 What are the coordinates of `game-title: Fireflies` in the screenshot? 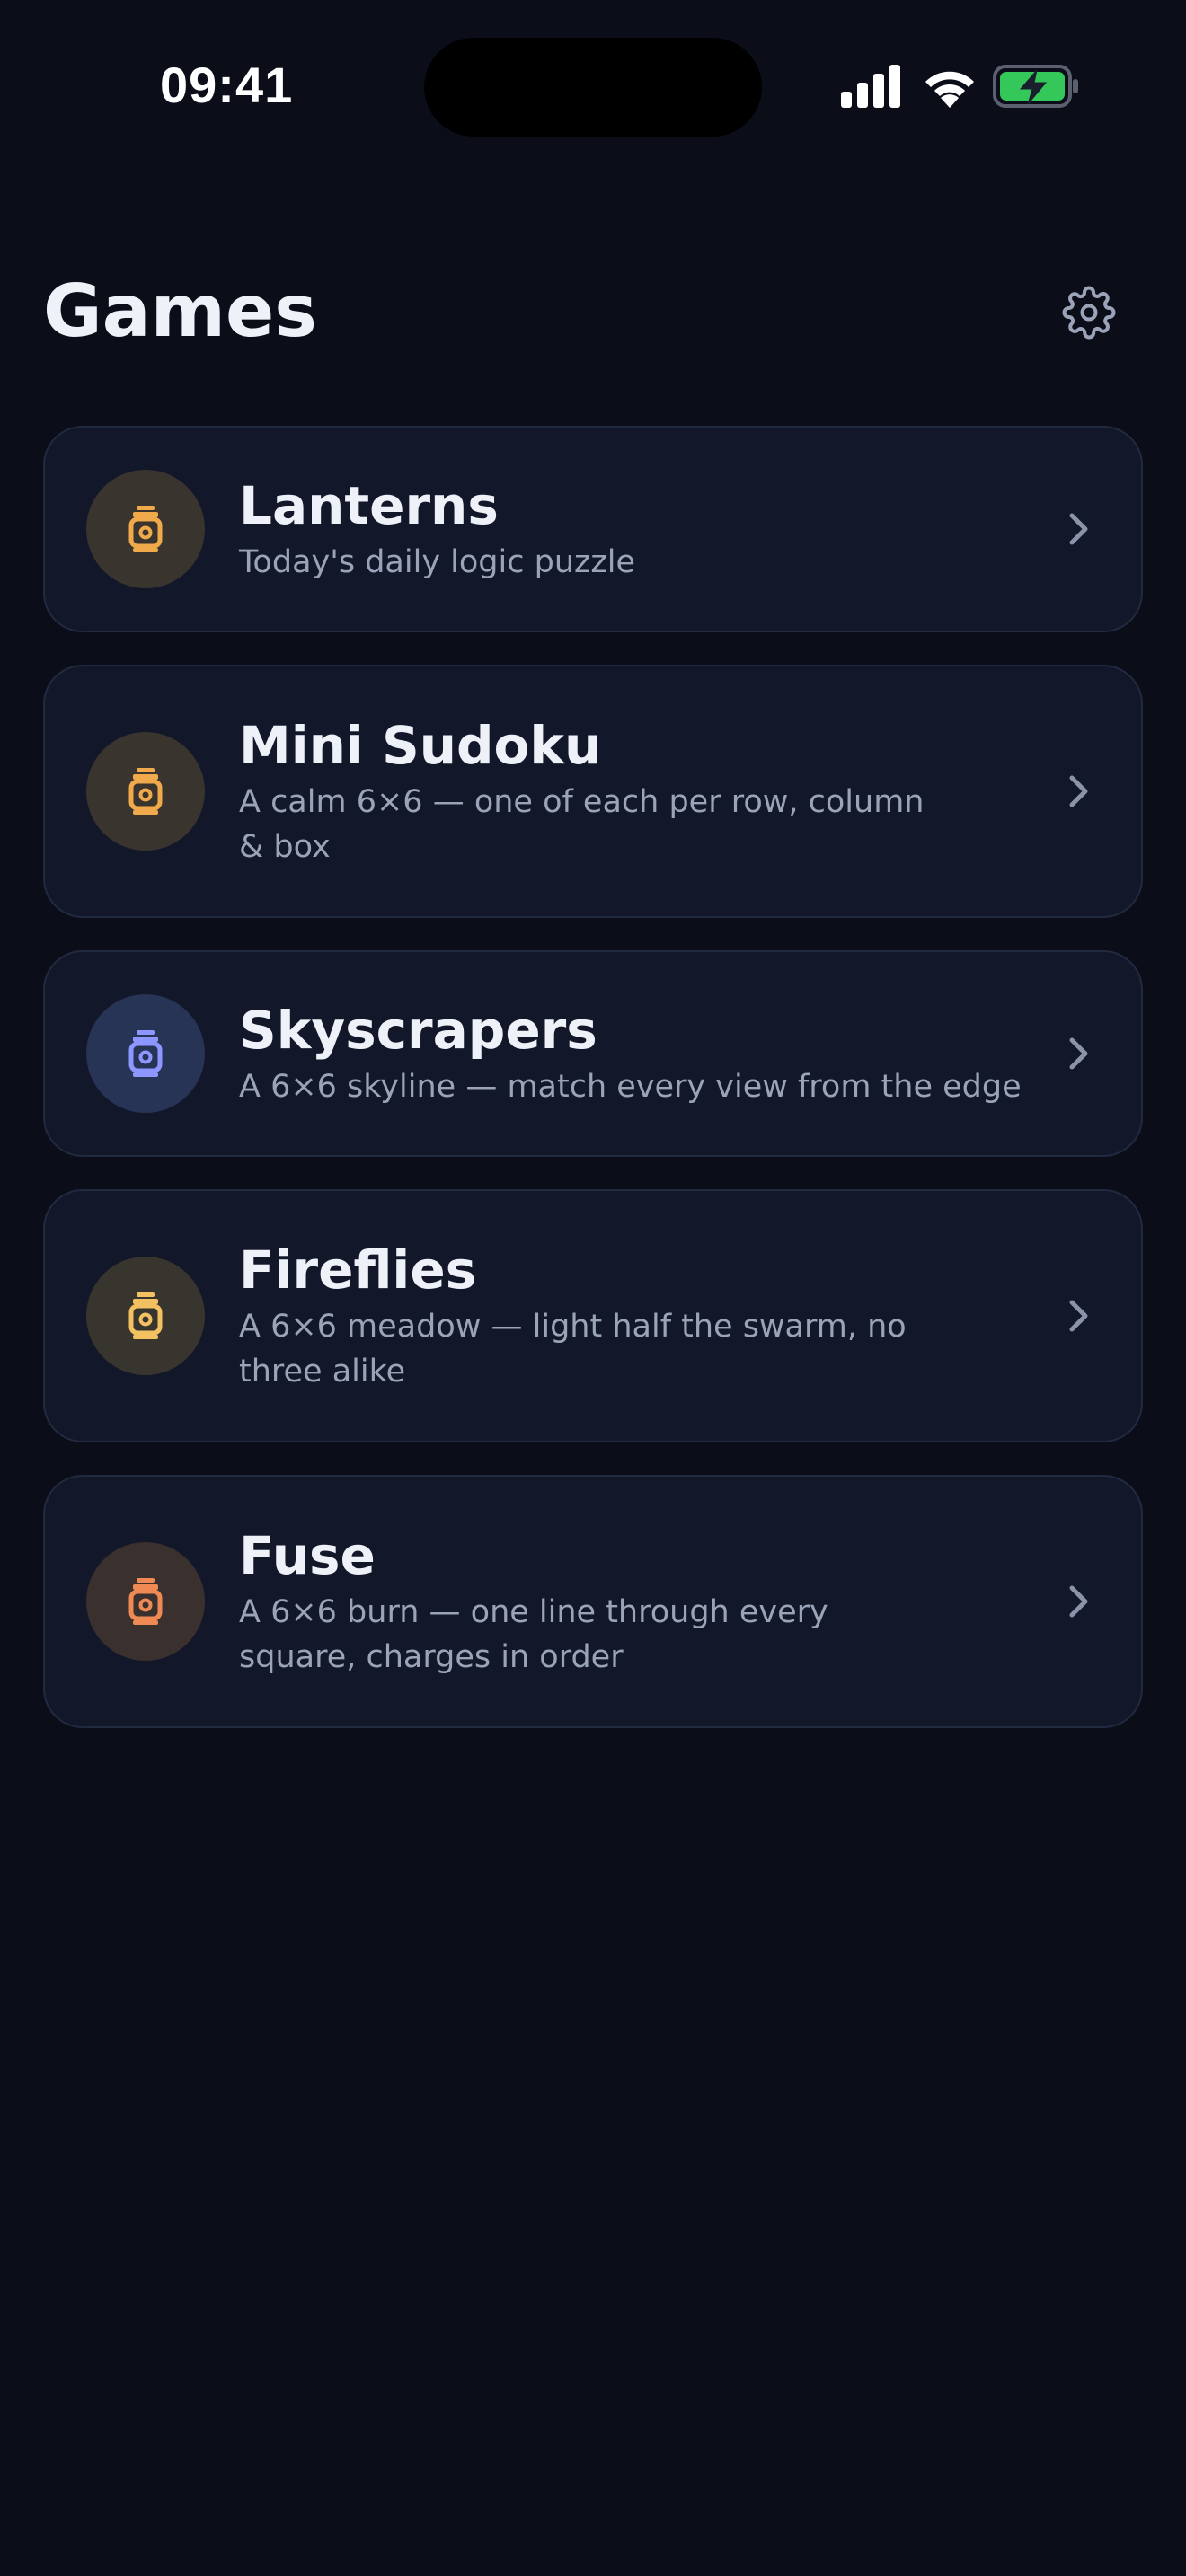 It's located at (358, 1270).